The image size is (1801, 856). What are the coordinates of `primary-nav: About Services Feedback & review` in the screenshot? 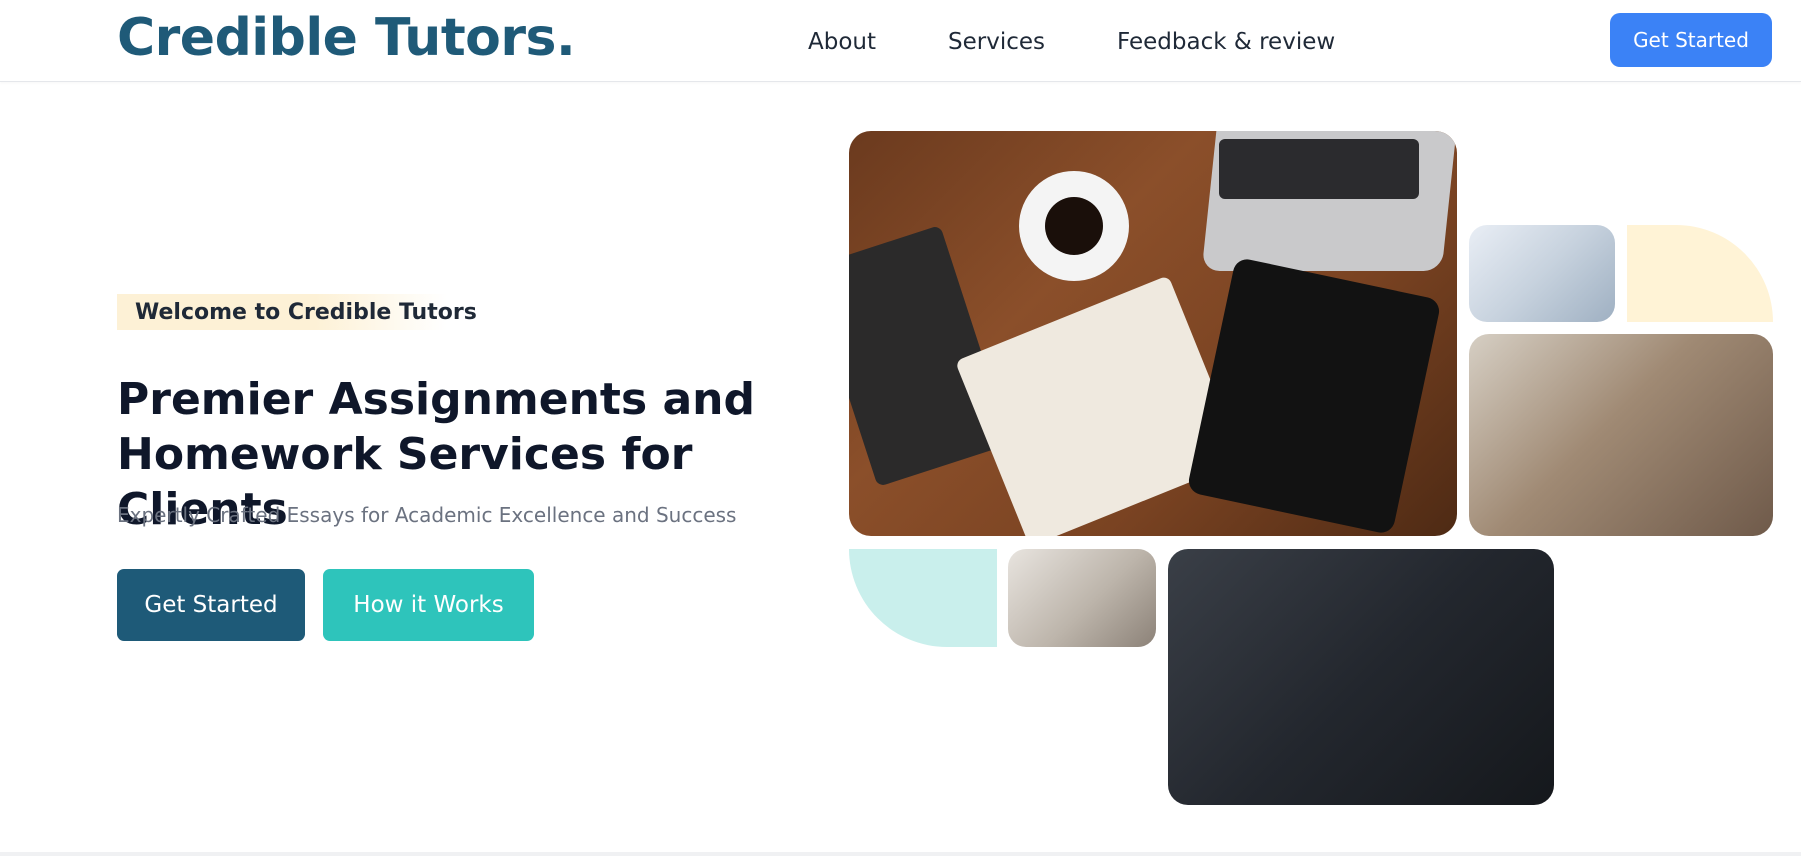 It's located at (1071, 42).